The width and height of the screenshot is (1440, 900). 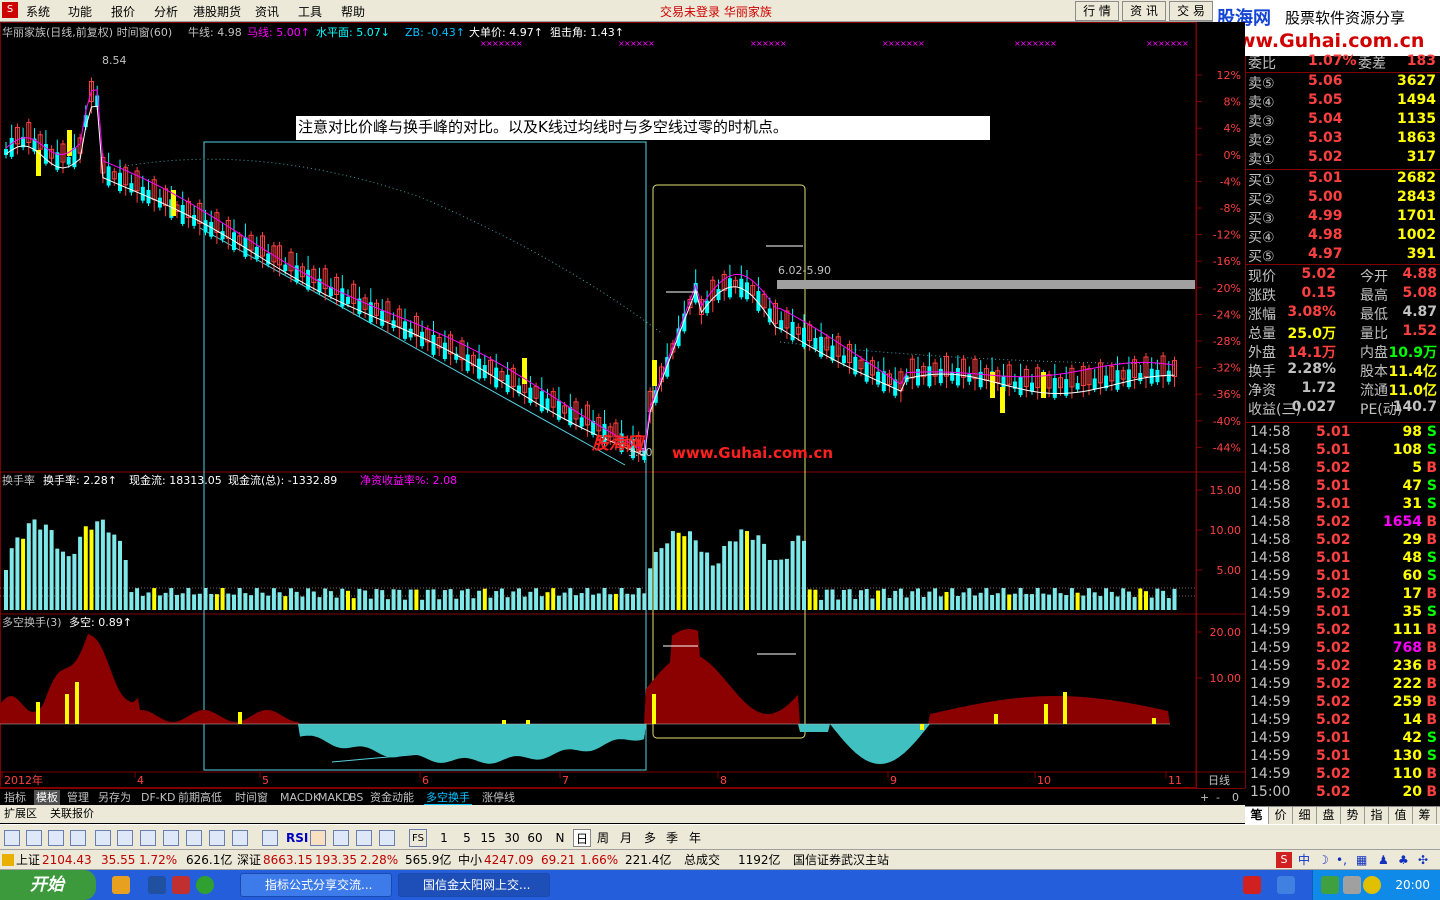 What do you see at coordinates (80, 11) in the screenshot?
I see `menu-function: 功能` at bounding box center [80, 11].